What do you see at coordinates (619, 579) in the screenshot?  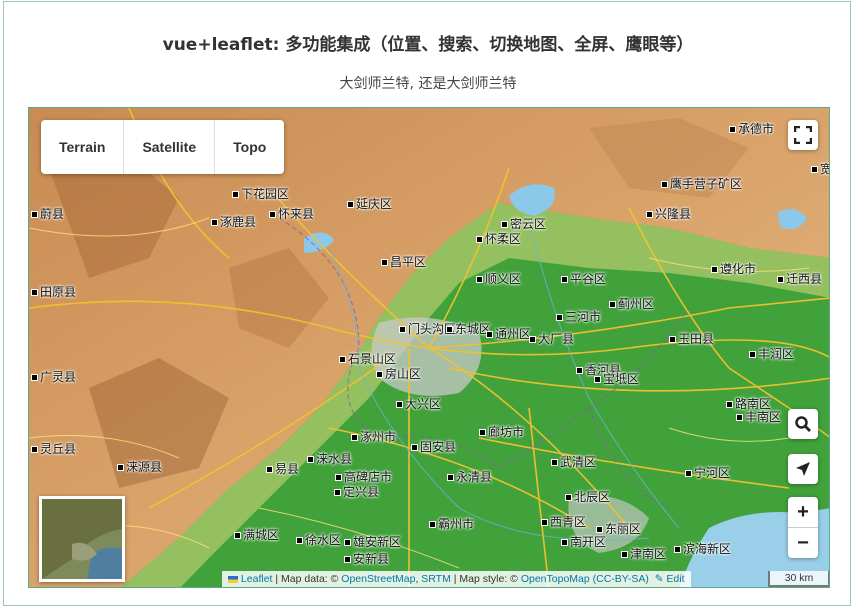 I see `license-link: (CC-BY-SA)` at bounding box center [619, 579].